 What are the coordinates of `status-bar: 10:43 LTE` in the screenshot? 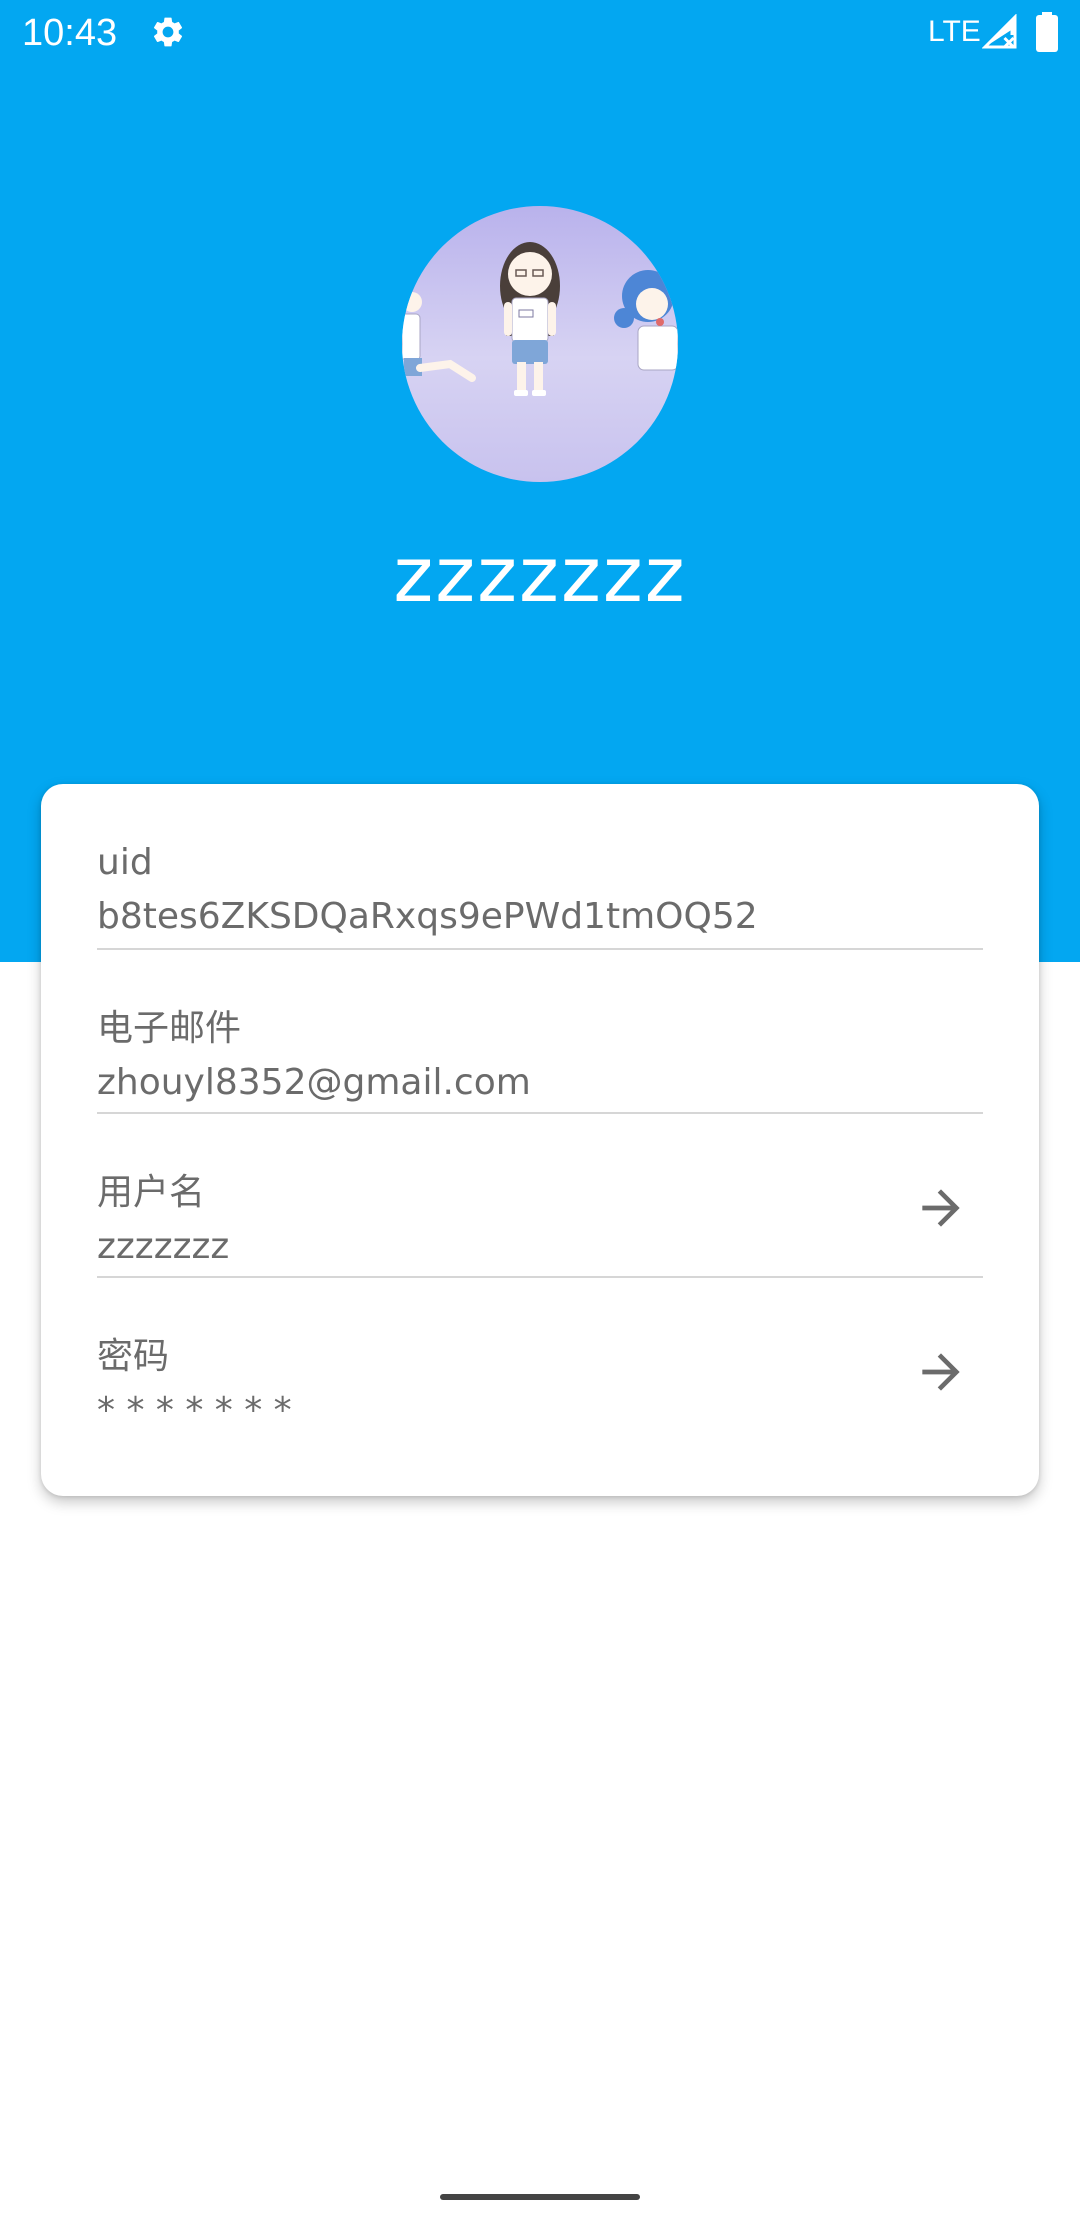 It's located at (540, 33).